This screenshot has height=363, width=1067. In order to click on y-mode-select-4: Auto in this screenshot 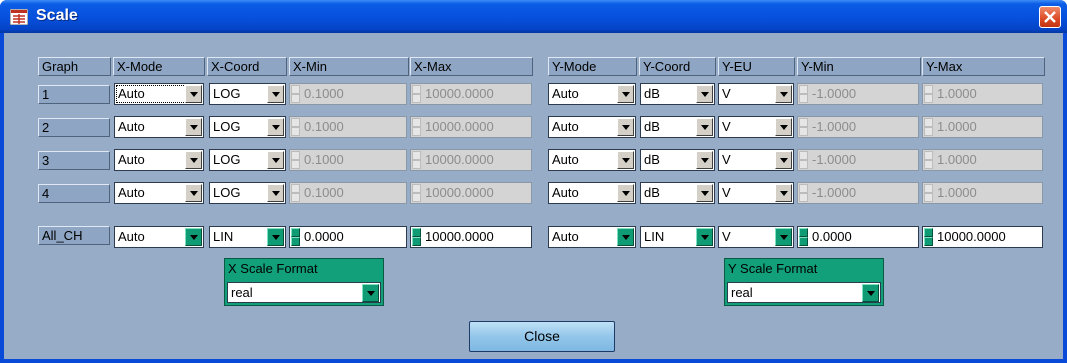, I will do `click(592, 193)`.